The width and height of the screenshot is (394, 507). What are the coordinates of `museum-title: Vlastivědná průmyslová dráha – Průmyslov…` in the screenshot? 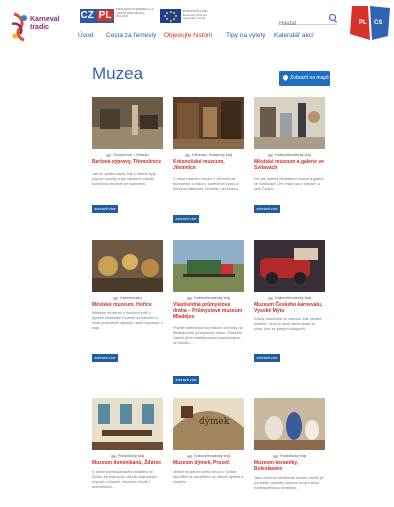 It's located at (208, 311).